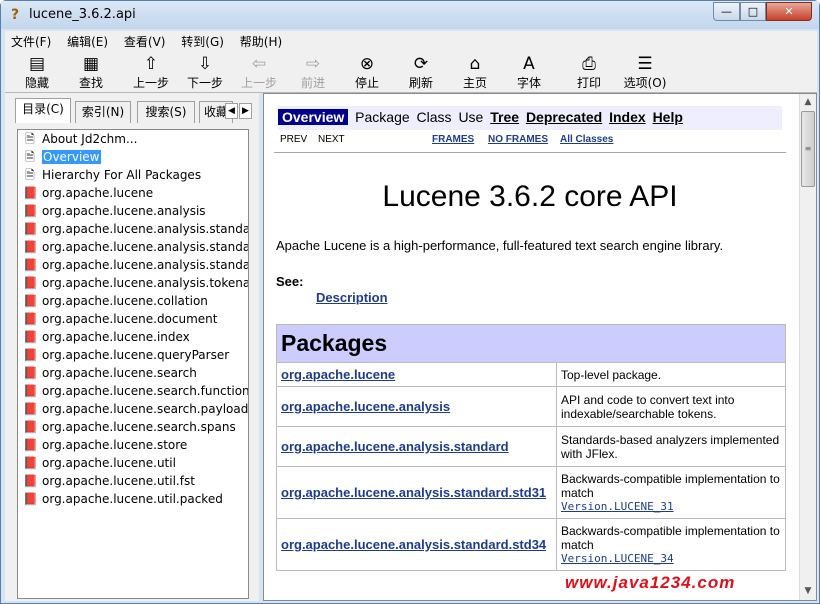  Describe the element at coordinates (627, 117) in the screenshot. I see `nav-index-link: Index` at that location.